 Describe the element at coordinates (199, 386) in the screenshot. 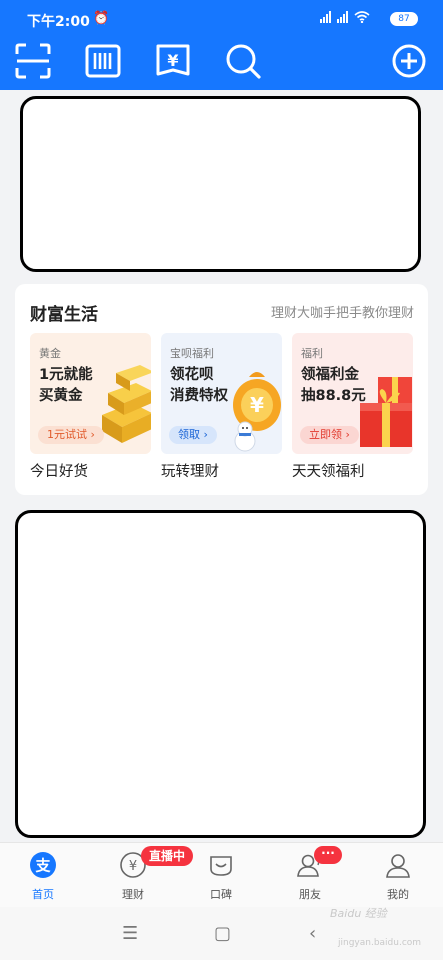

I see `tile-headline: 领花呗 消费特权` at that location.